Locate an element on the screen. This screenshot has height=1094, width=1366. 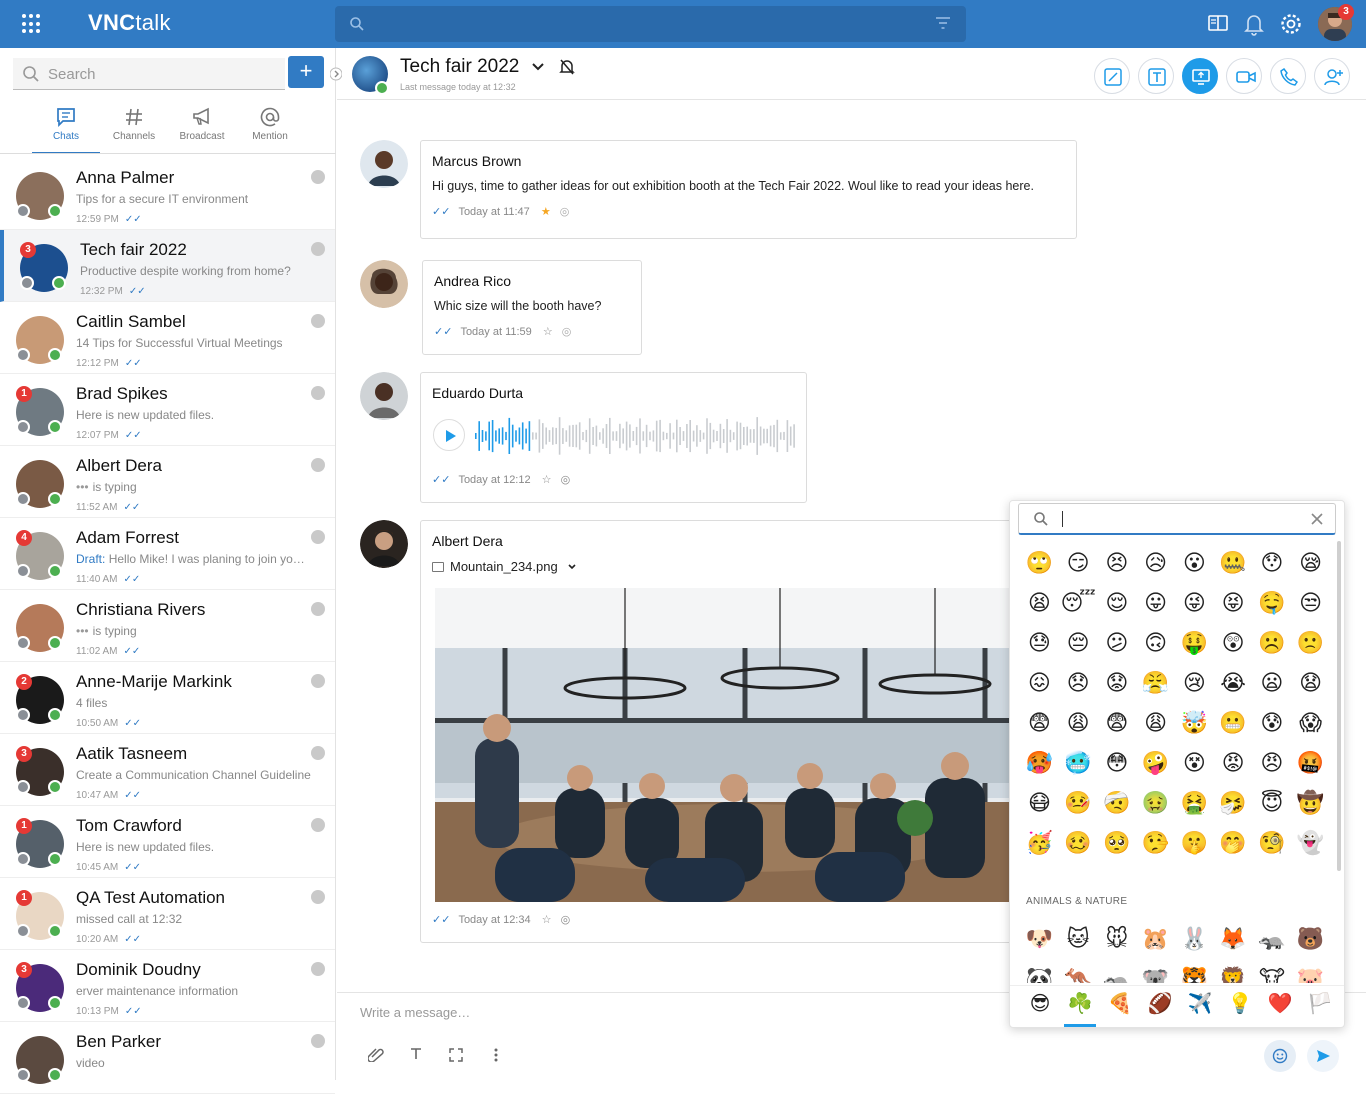
emoji-item: 😇 is located at coordinates (1272, 803).